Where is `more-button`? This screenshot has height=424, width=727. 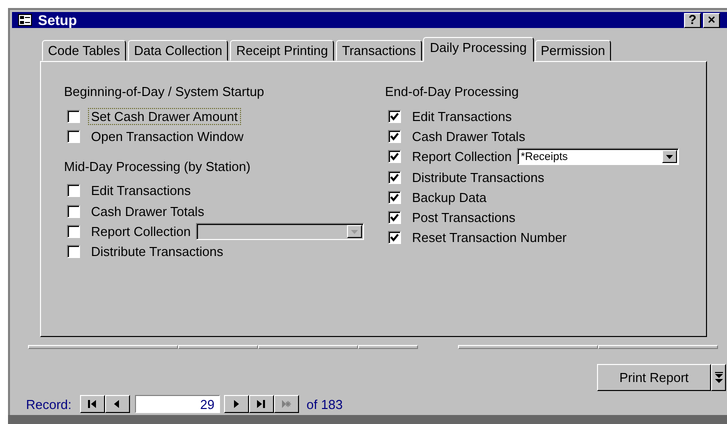 more-button is located at coordinates (718, 377).